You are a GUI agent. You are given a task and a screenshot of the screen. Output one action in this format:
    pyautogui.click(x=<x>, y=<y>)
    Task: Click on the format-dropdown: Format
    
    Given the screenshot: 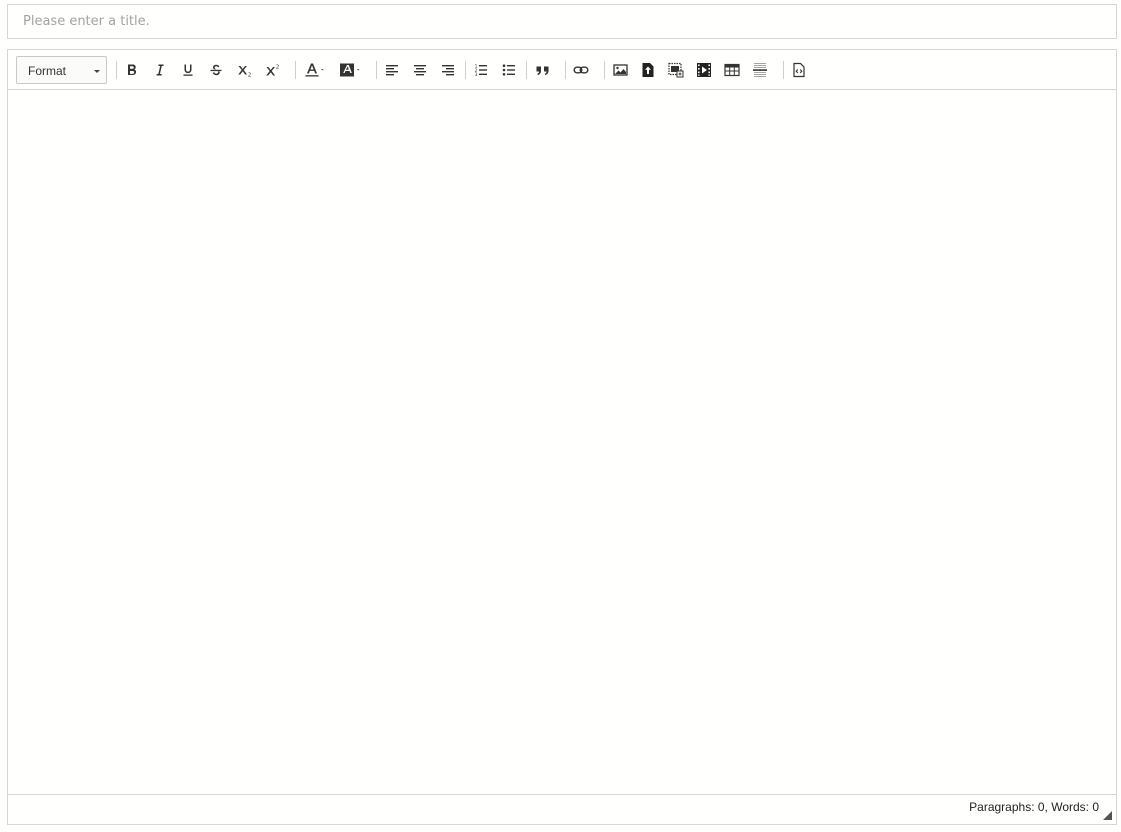 What is the action you would take?
    pyautogui.click(x=61, y=70)
    